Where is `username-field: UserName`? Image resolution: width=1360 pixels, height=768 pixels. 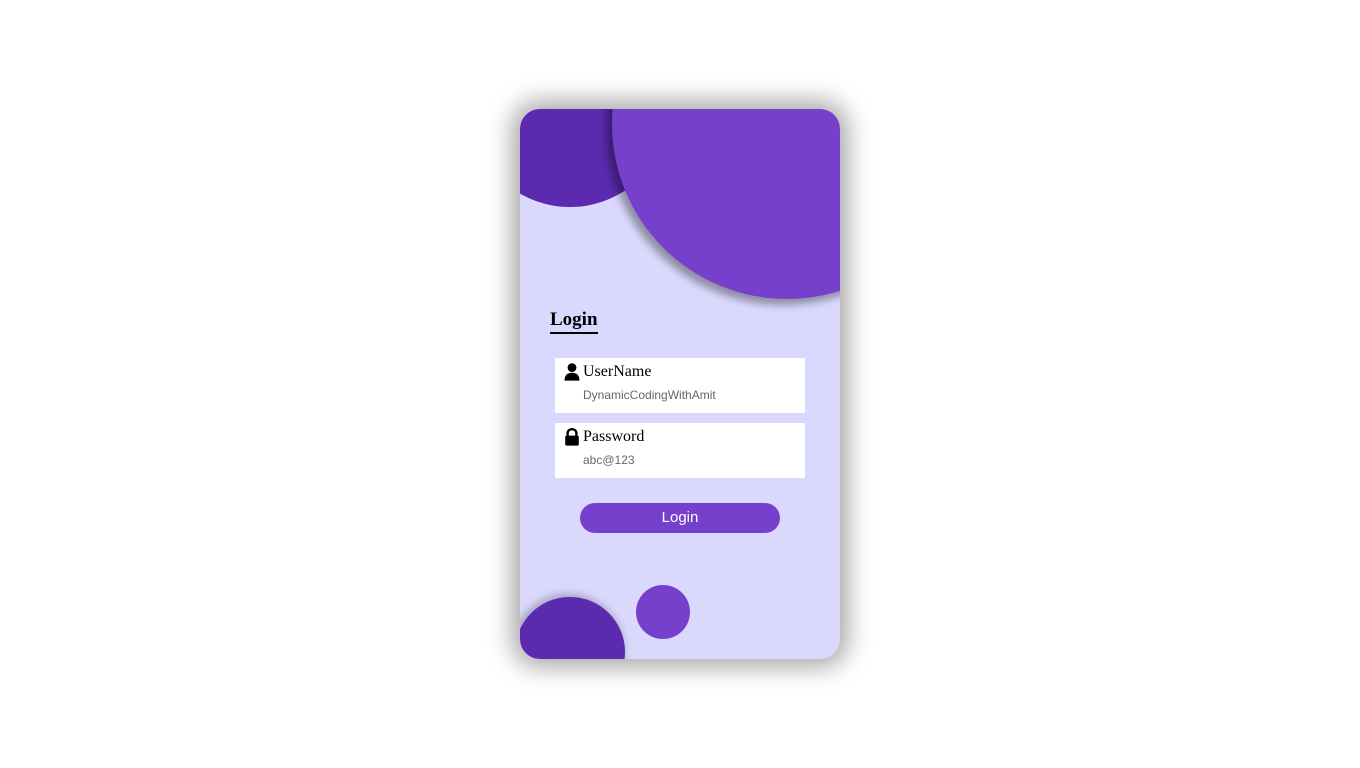
username-field: UserName is located at coordinates (680, 385).